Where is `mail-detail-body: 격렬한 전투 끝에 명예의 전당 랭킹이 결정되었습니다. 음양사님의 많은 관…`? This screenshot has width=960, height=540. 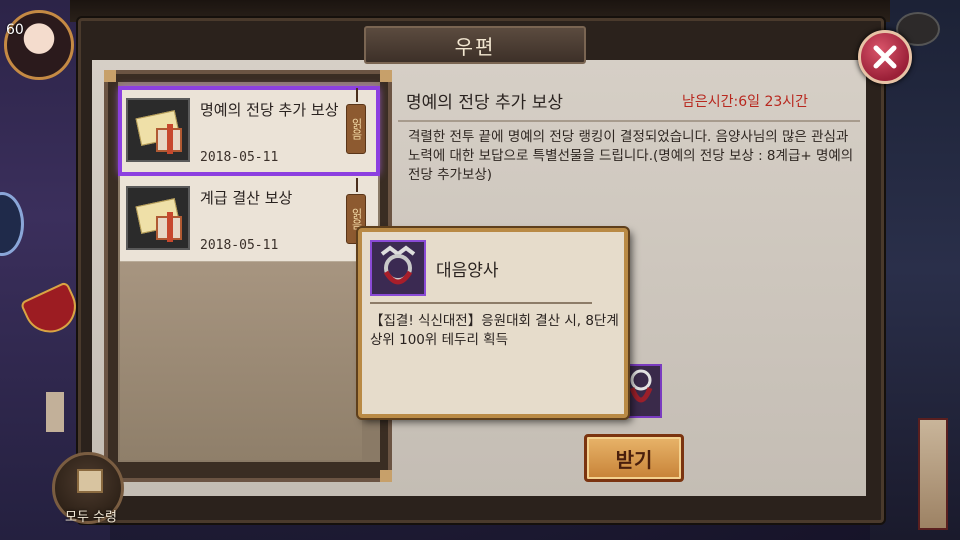 mail-detail-body: 격렬한 전투 끝에 명예의 전당 랭킹이 결정되었습니다. 음양사님의 많은 관… is located at coordinates (631, 156).